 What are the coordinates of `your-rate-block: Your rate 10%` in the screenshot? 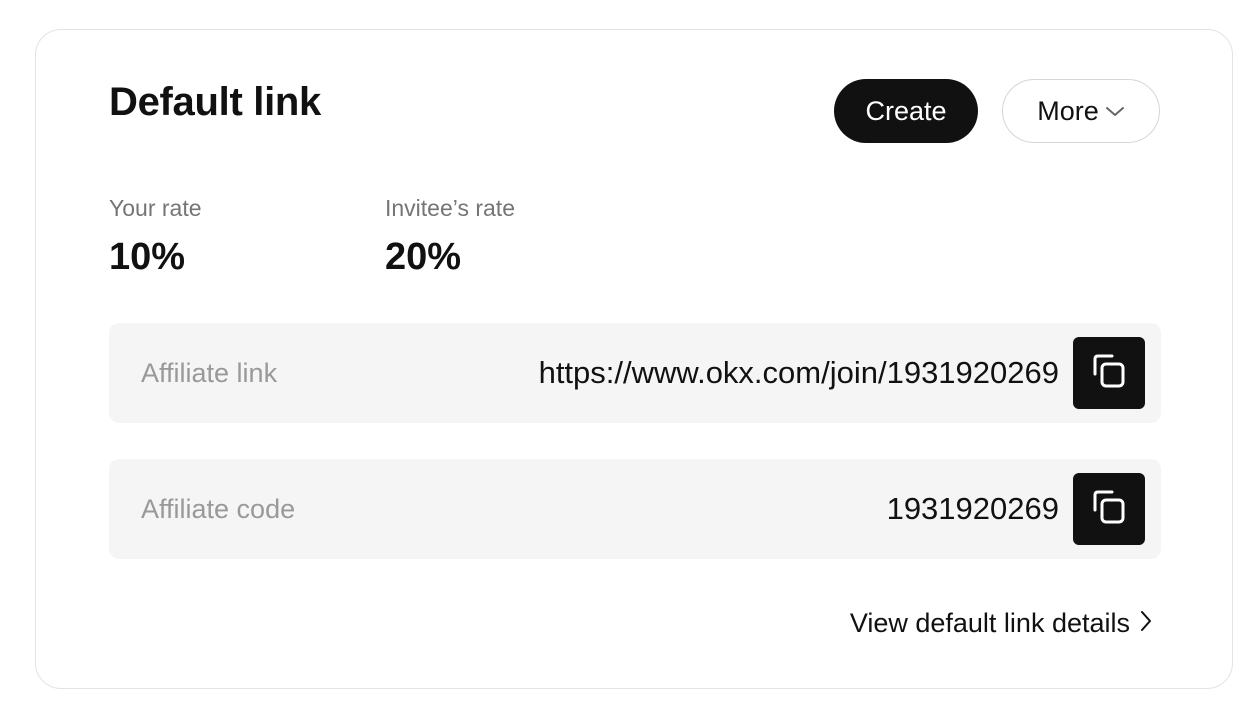 It's located at (155, 236).